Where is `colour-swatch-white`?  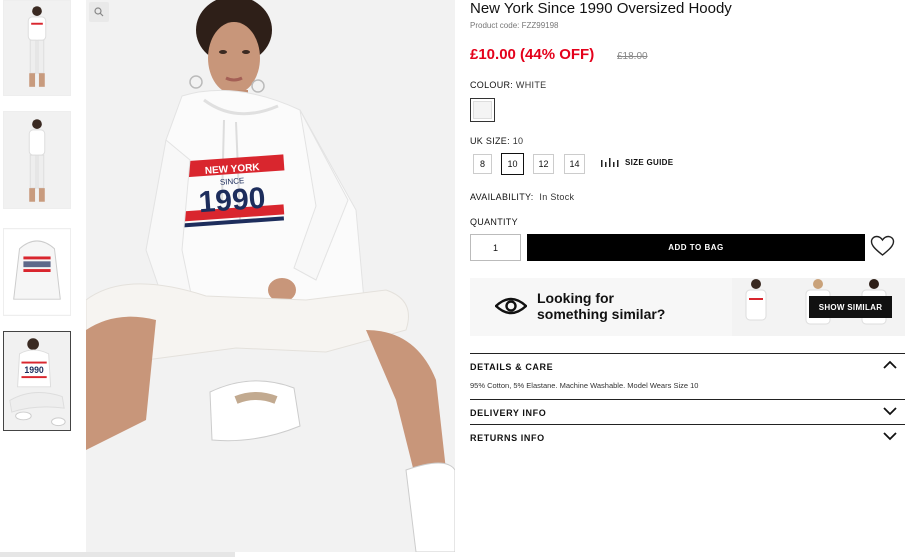
colour-swatch-white is located at coordinates (482, 110).